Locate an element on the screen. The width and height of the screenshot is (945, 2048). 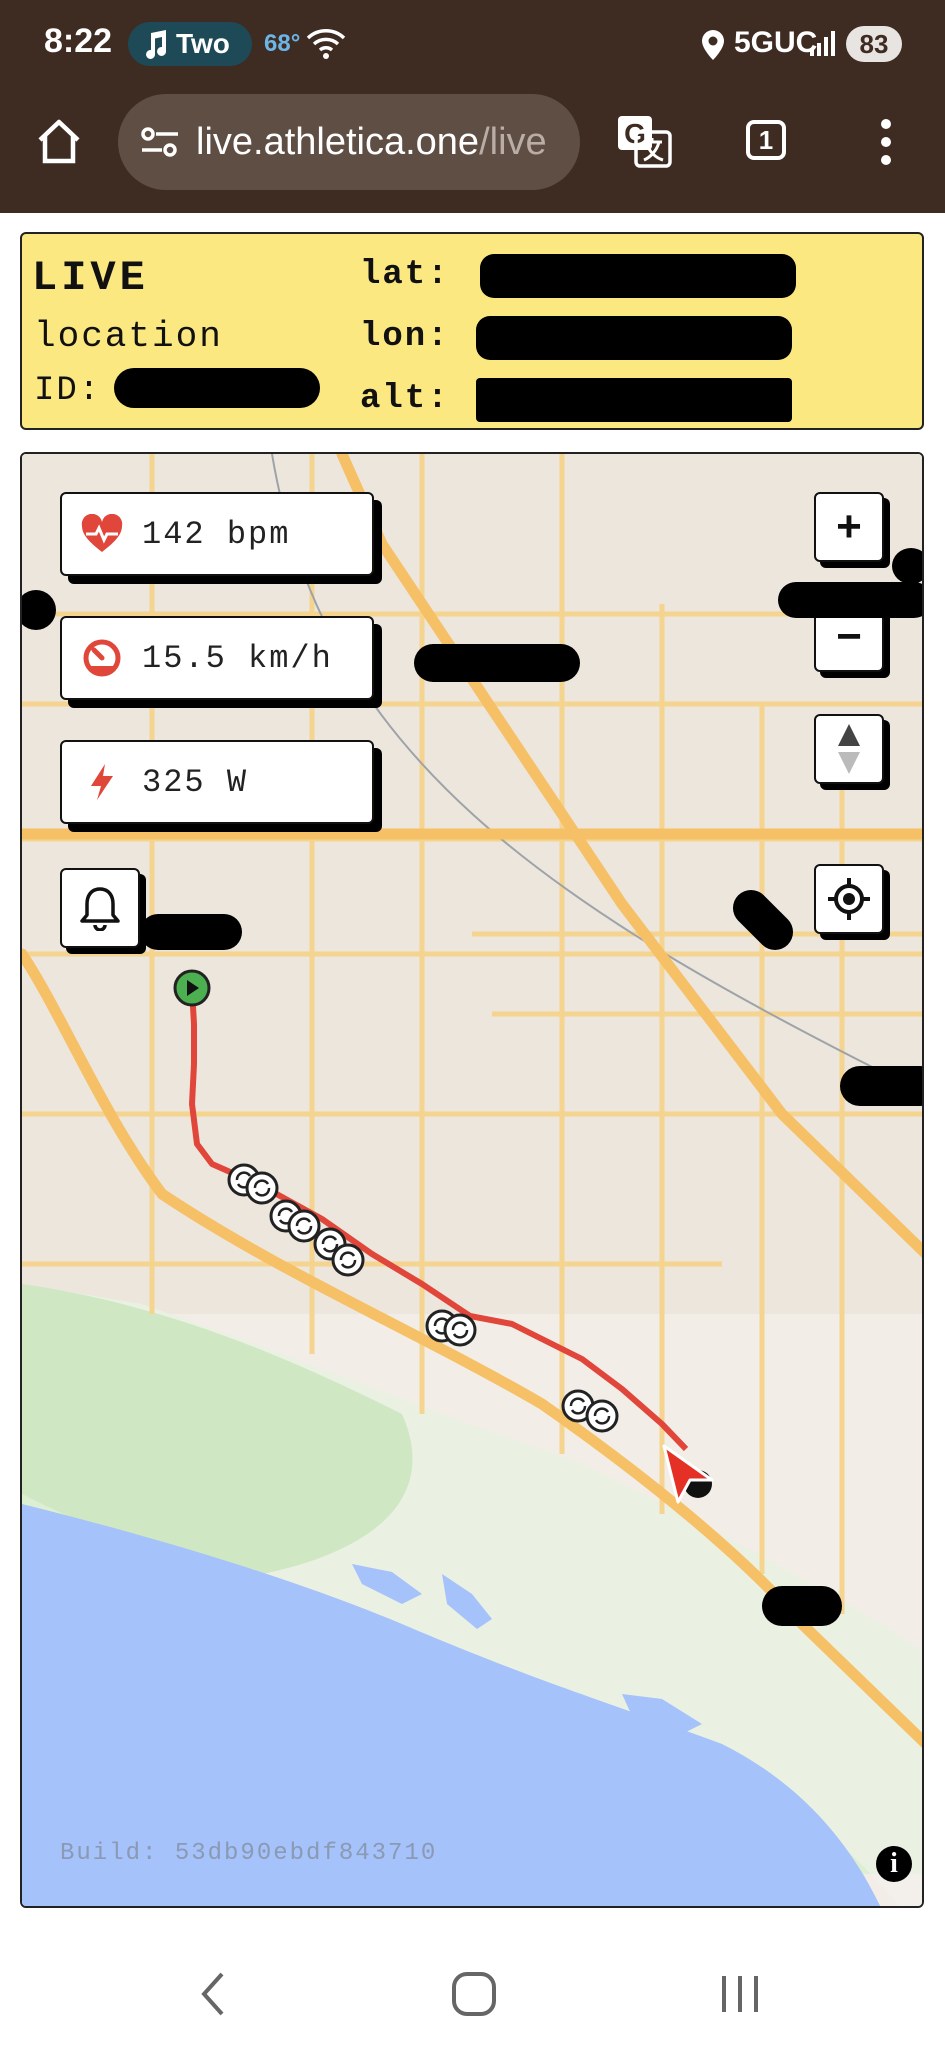
lon-value-redacted is located at coordinates (634, 338).